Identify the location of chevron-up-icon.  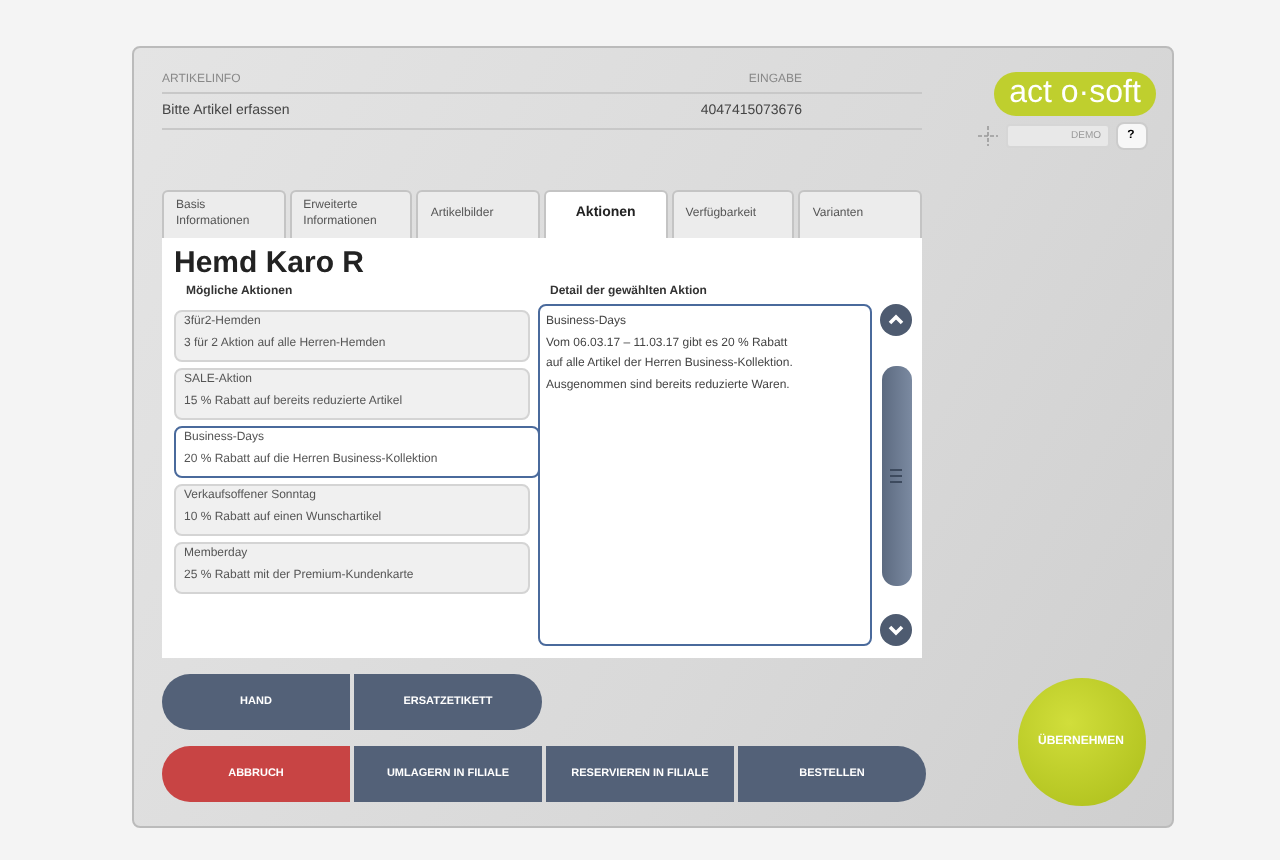
(896, 320).